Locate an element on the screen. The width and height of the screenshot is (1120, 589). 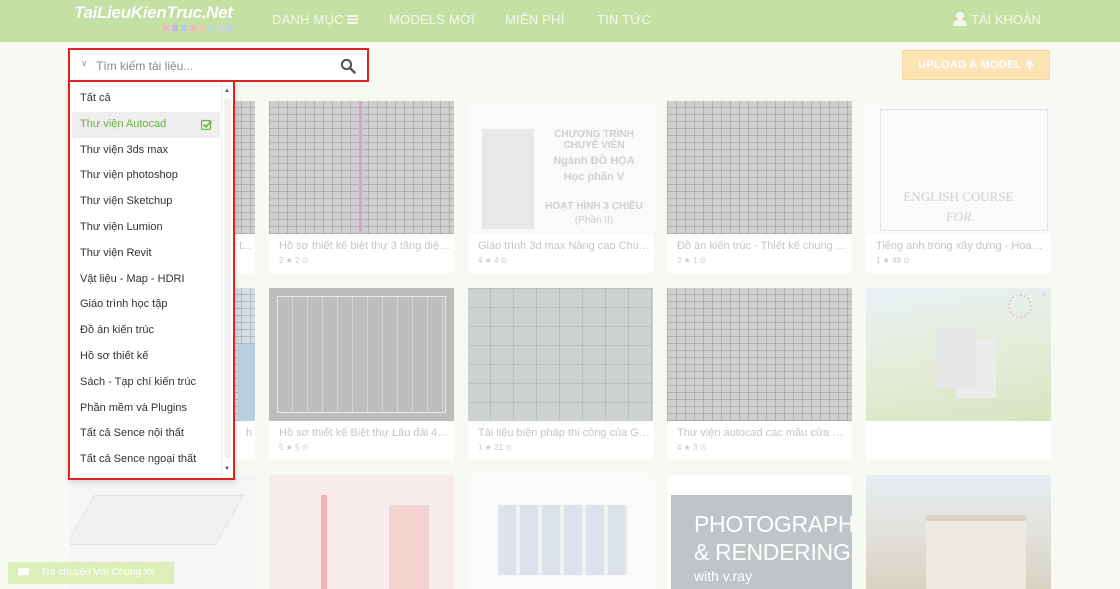
category-item-interior-scenes: Tất cả Sence nội thất is located at coordinates (146, 434).